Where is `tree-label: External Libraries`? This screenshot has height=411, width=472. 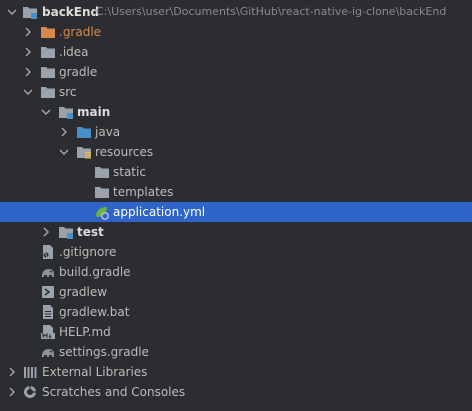
tree-label: External Libraries is located at coordinates (95, 372).